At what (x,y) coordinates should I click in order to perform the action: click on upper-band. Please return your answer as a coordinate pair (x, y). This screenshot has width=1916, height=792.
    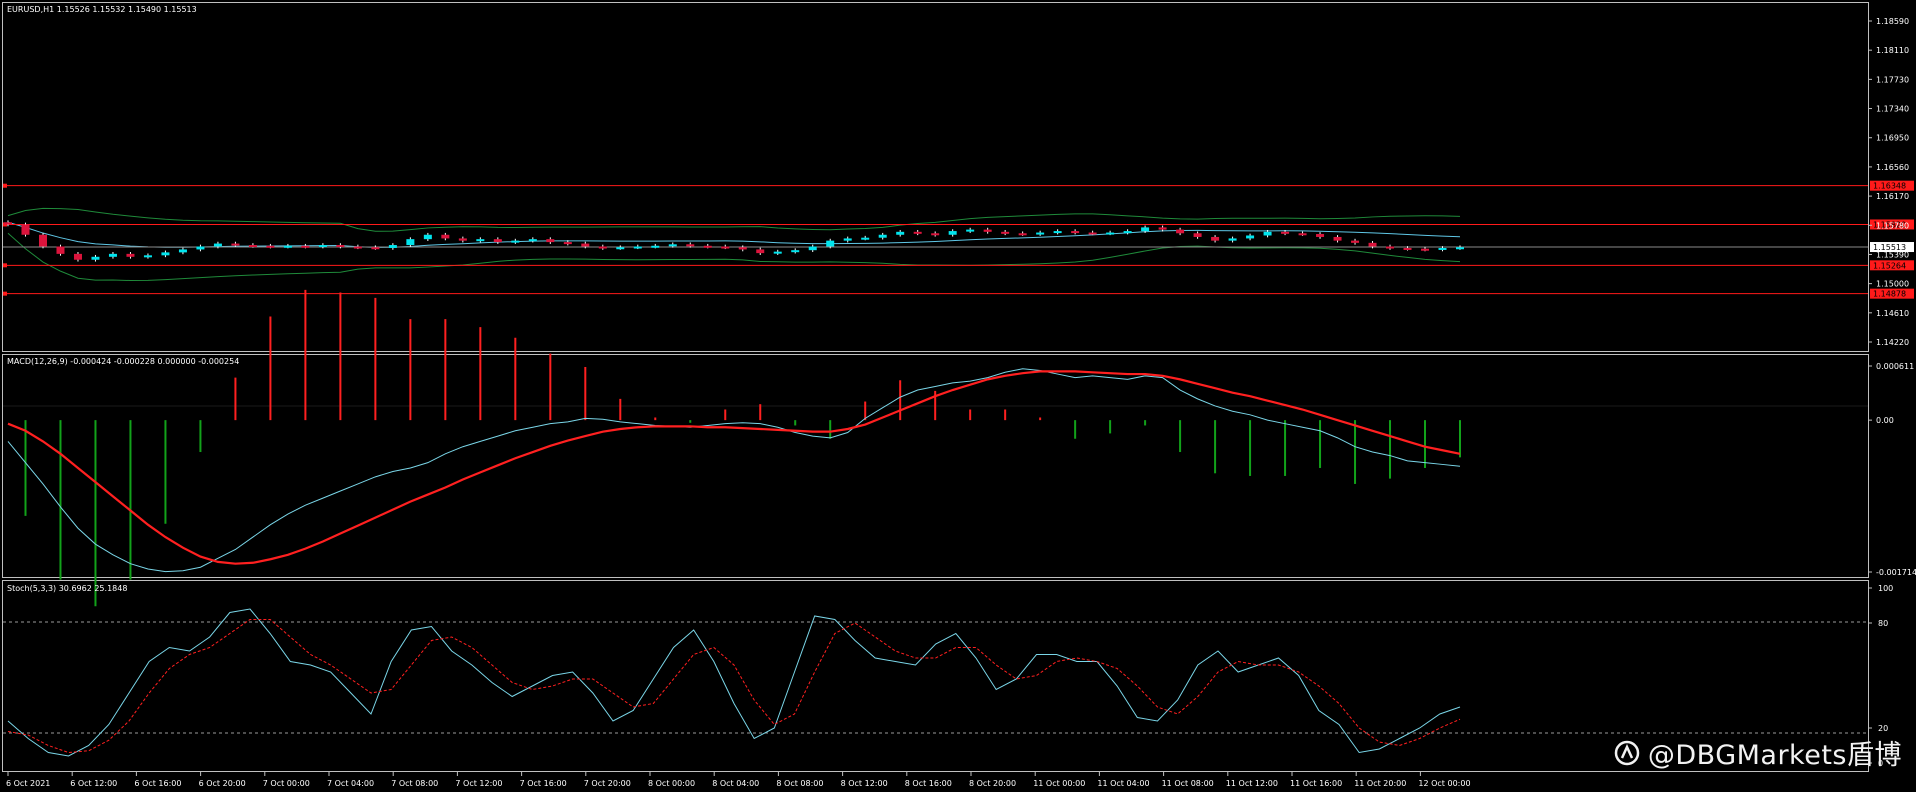
    Looking at the image, I should click on (734, 219).